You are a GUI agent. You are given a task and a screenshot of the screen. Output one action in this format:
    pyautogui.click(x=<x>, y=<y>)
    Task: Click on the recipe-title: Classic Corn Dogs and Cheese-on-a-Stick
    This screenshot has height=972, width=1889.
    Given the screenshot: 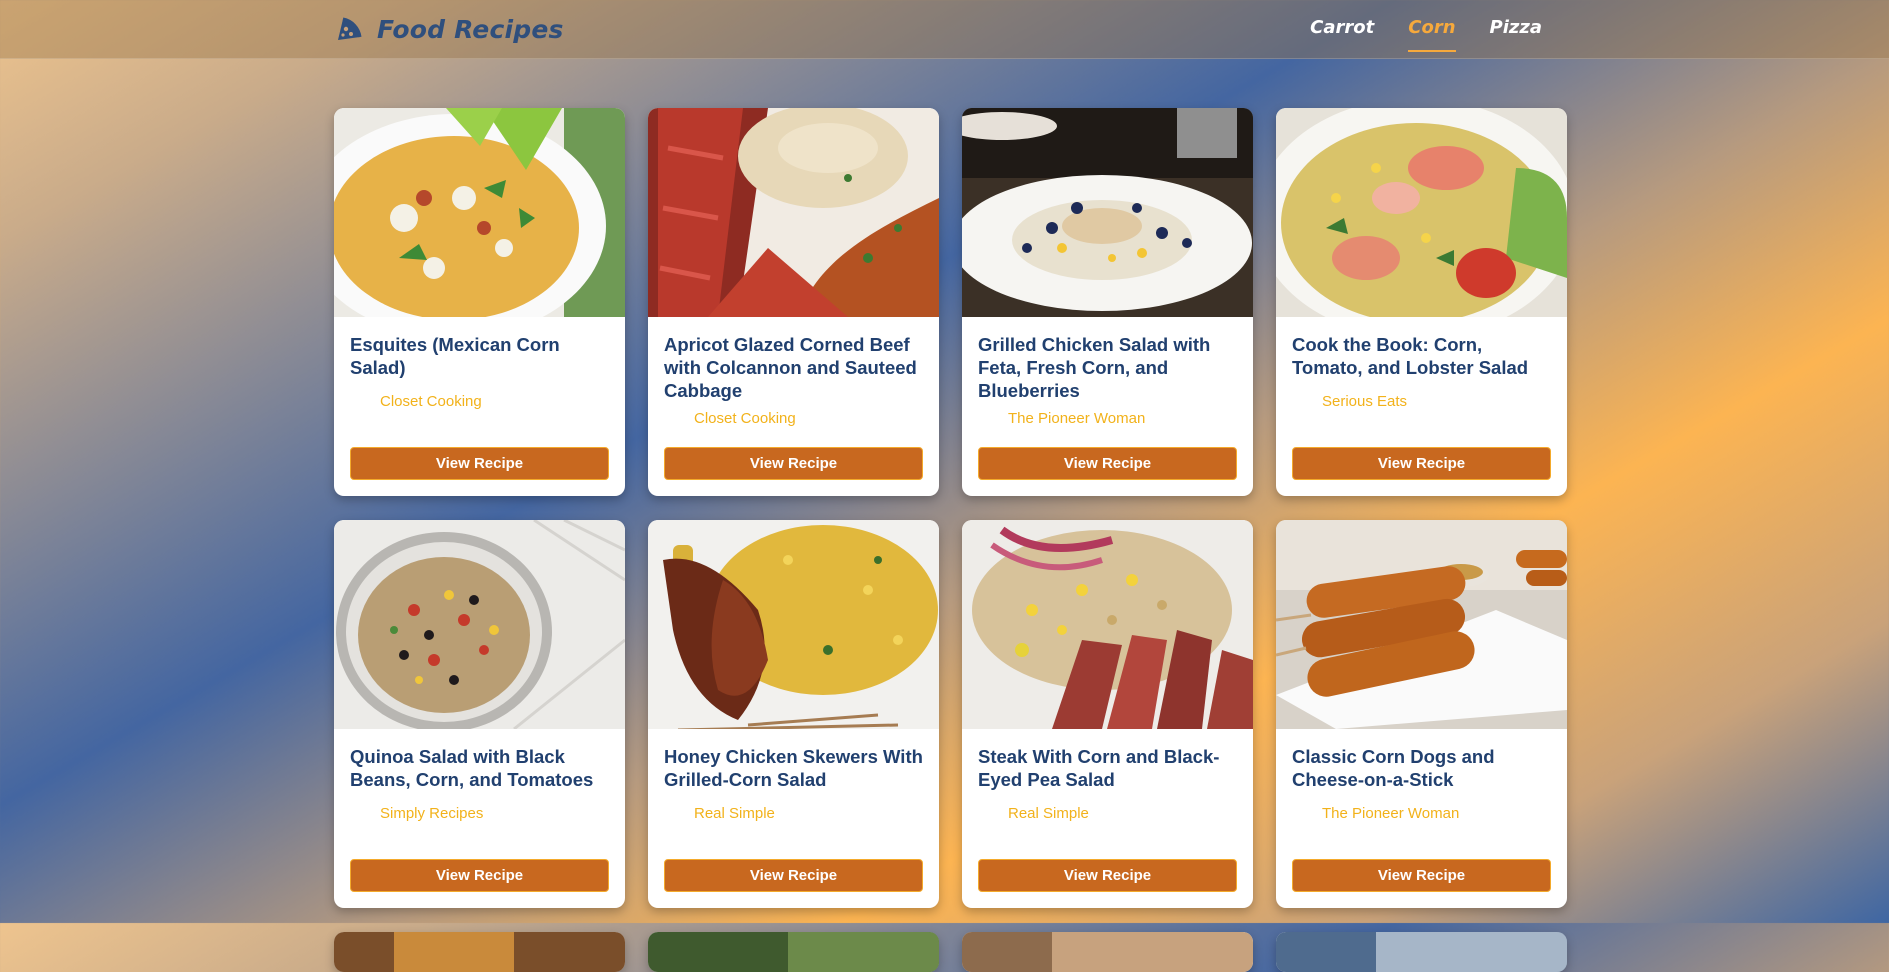 What is the action you would take?
    pyautogui.click(x=1423, y=768)
    